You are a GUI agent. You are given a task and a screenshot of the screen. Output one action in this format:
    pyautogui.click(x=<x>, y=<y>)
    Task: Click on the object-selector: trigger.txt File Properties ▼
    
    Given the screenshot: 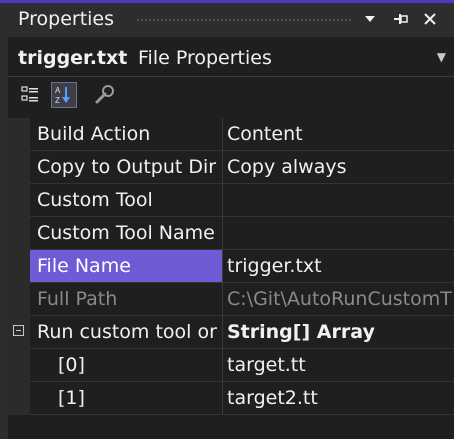 What is the action you would take?
    pyautogui.click(x=231, y=58)
    